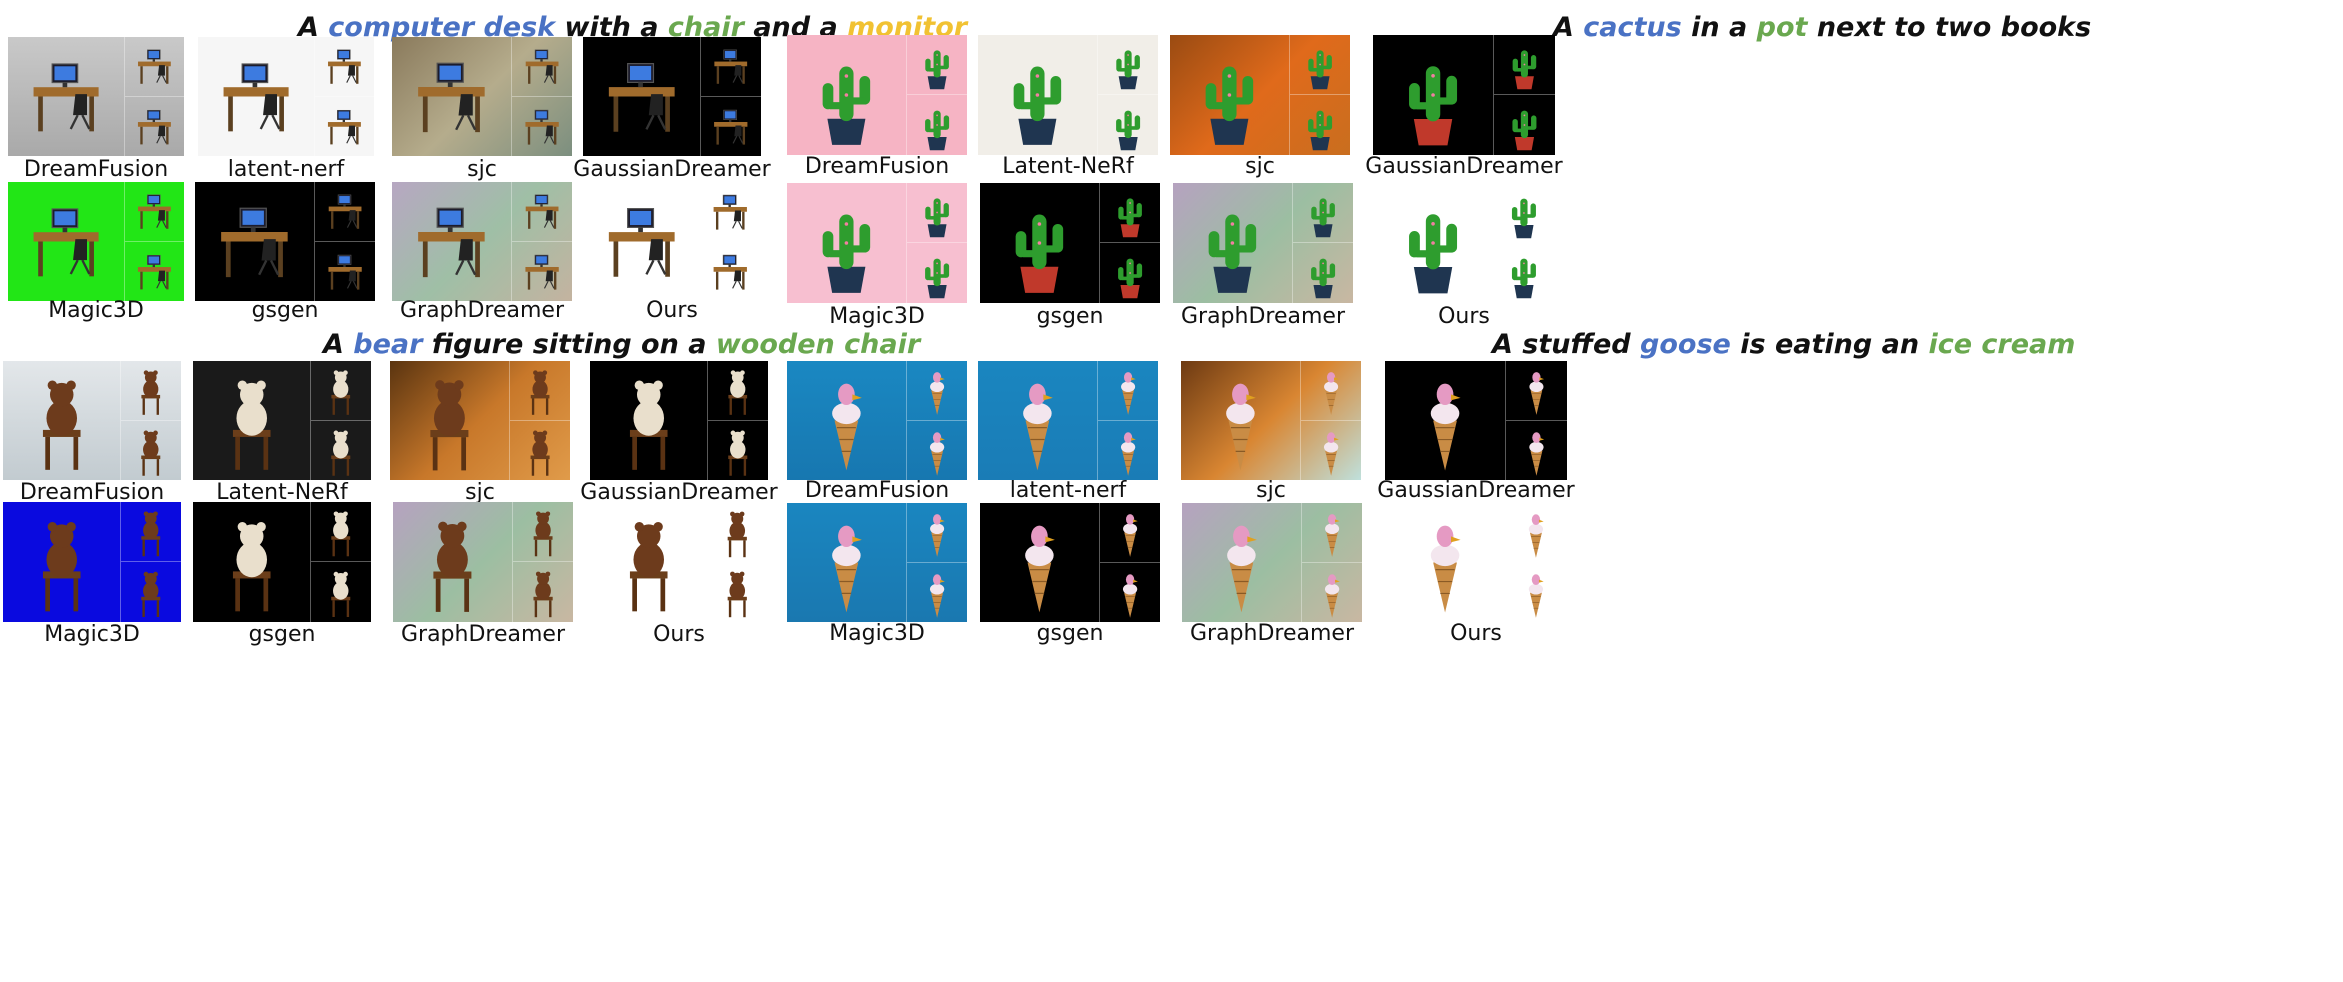 This screenshot has width=2343, height=982. I want to click on method-label: Magic3D, so click(877, 633).